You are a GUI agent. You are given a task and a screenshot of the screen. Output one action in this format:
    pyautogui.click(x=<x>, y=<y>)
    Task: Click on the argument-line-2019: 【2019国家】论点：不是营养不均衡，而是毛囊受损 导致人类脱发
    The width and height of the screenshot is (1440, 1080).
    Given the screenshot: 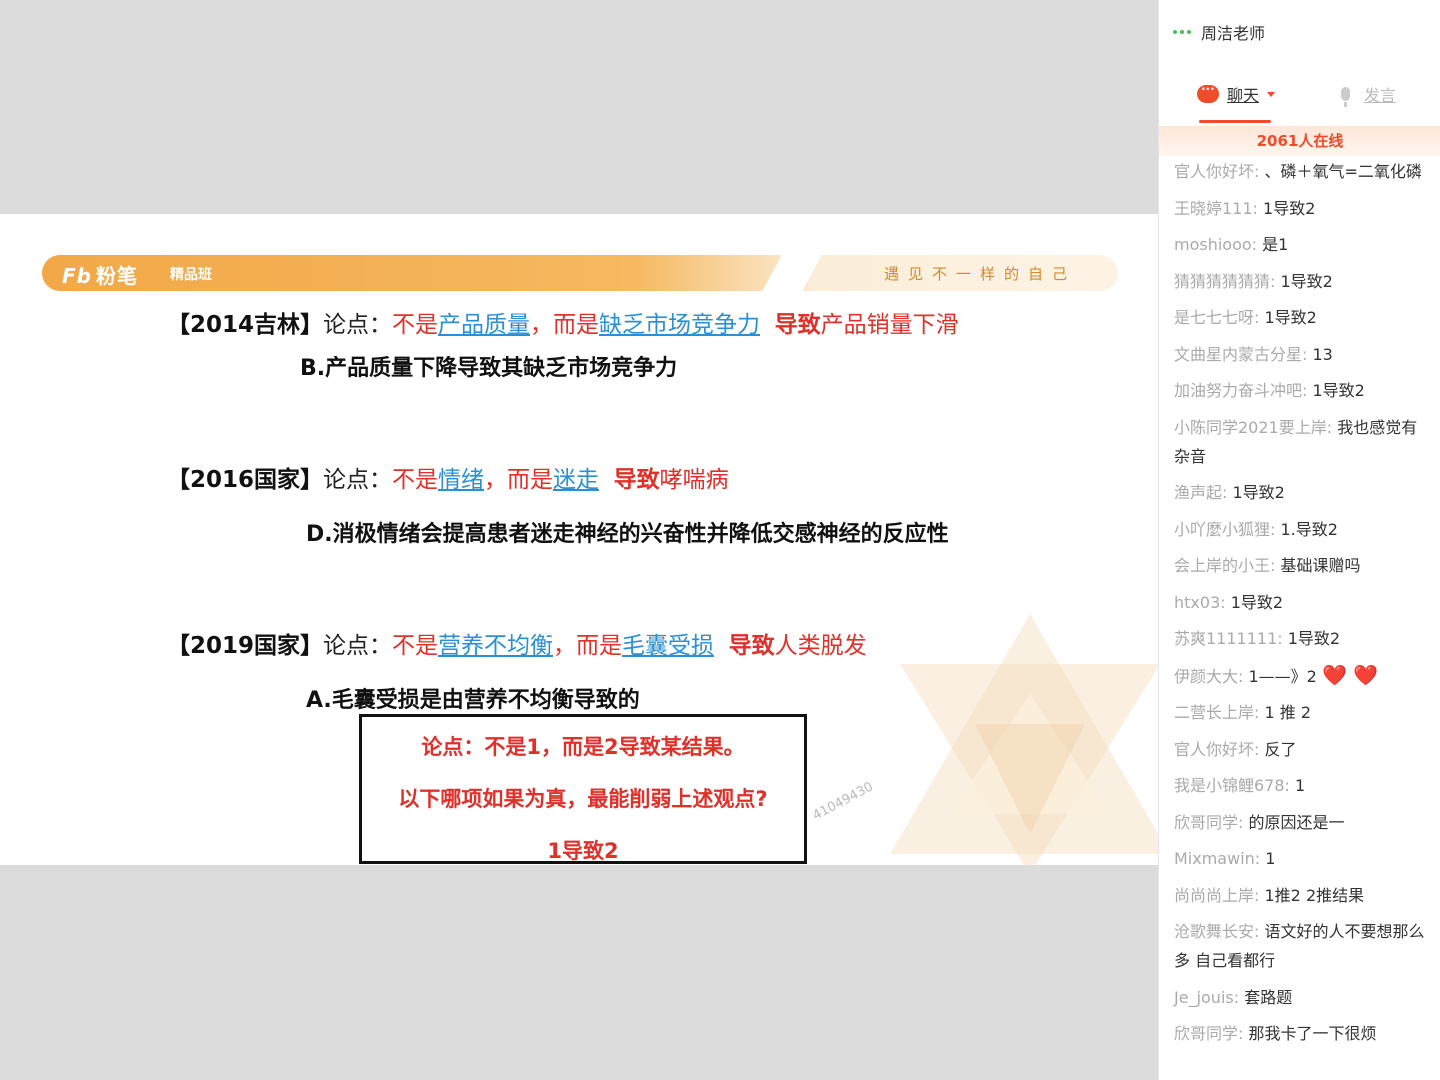 What is the action you would take?
    pyautogui.click(x=517, y=646)
    